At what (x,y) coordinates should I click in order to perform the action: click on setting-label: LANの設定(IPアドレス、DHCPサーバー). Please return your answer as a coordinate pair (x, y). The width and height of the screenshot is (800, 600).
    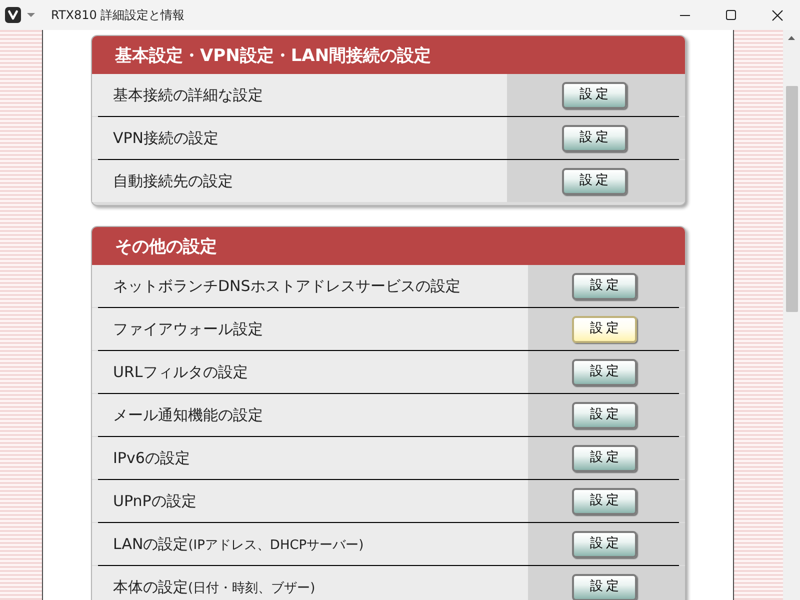
    Looking at the image, I should click on (238, 544).